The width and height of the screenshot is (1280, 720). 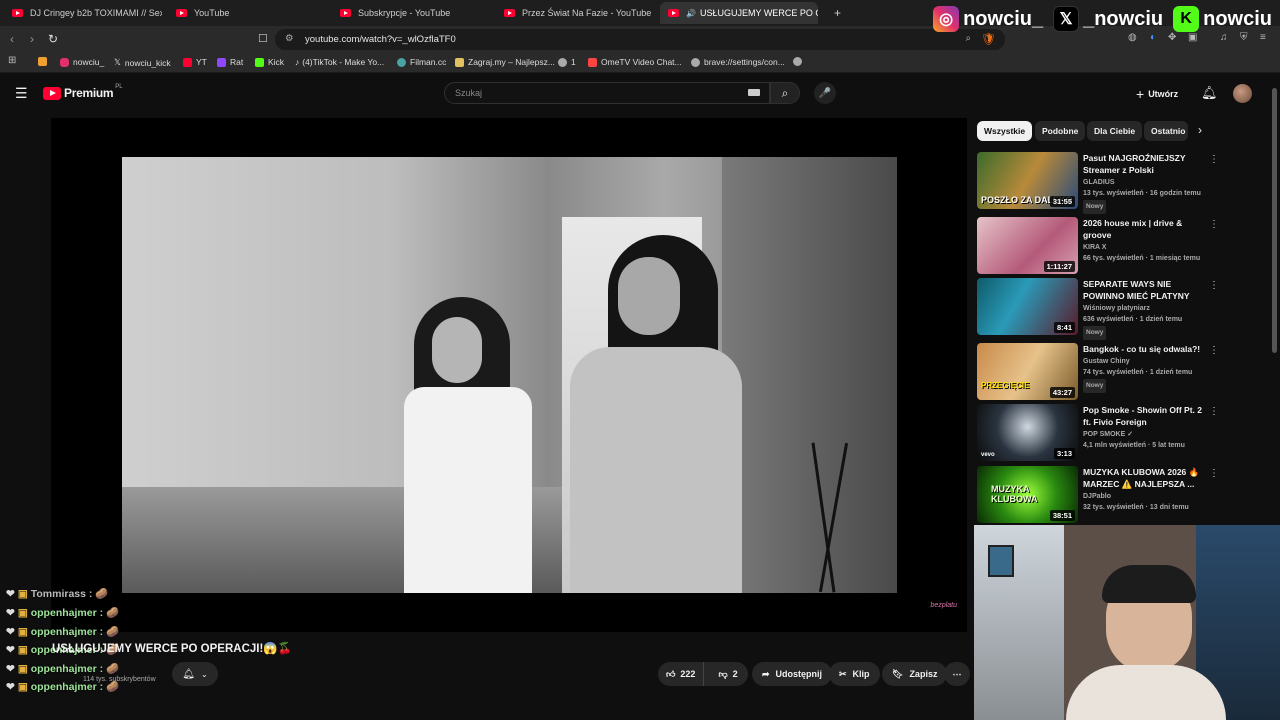 What do you see at coordinates (1027, 180) in the screenshot?
I see `thumbnail: POSZŁO ZA DALEKO 31:55` at bounding box center [1027, 180].